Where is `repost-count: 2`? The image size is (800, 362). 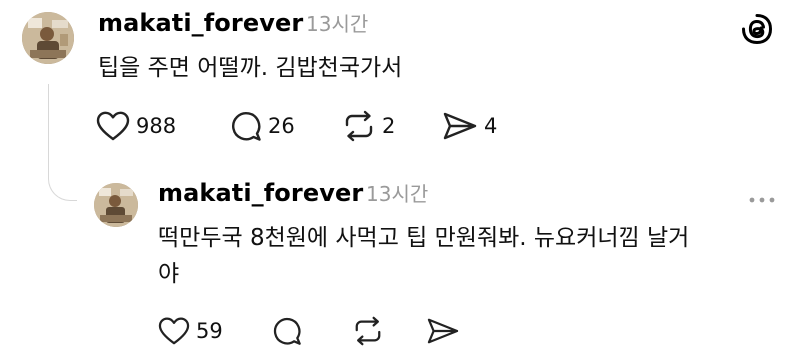
repost-count: 2 is located at coordinates (389, 126).